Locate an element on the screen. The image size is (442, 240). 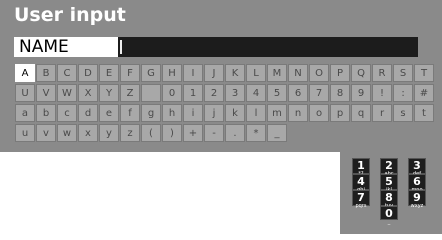
keypad-digit: 4 is located at coordinates (361, 181).